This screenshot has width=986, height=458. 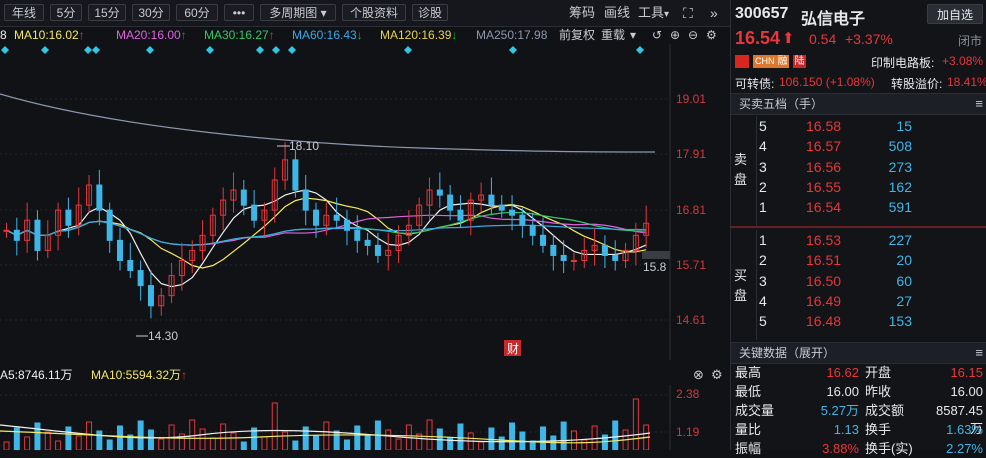 I want to click on down-arrow-icon: ↓, so click(x=454, y=35).